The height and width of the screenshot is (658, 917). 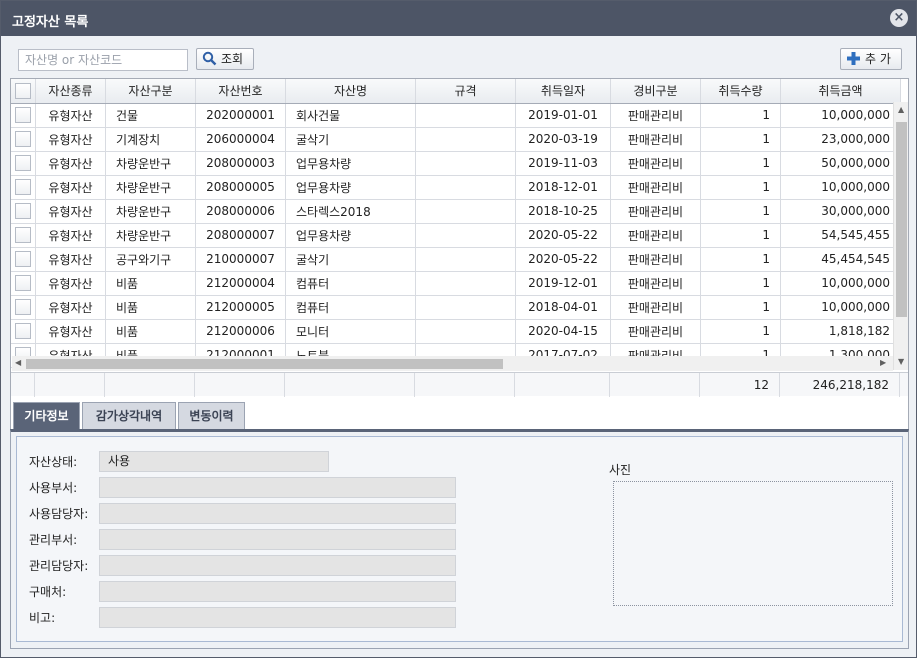 I want to click on scroll-left-icon: ◀, so click(x=18, y=362).